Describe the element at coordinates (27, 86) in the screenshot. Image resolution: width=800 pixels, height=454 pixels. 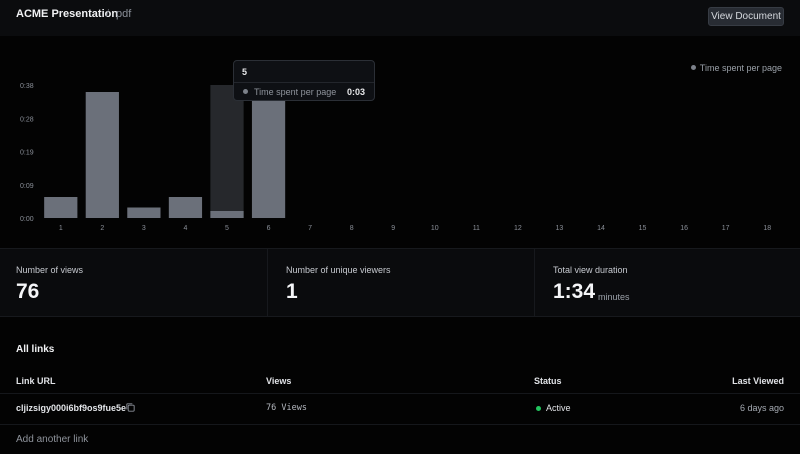
I see `y-tick-label: 0:38` at that location.